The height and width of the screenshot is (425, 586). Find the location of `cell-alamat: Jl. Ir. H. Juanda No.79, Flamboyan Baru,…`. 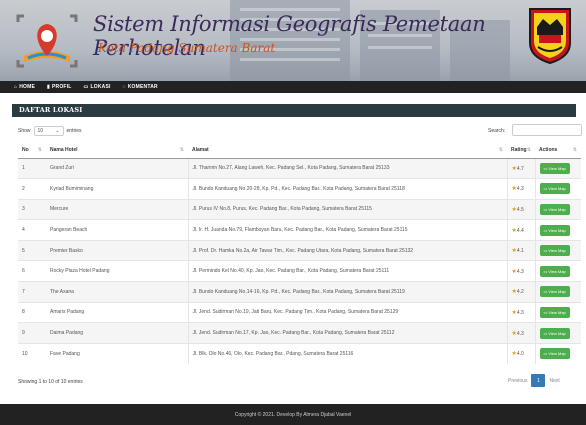

cell-alamat: Jl. Ir. H. Juanda No.79, Flamboyan Baru,… is located at coordinates (347, 230).